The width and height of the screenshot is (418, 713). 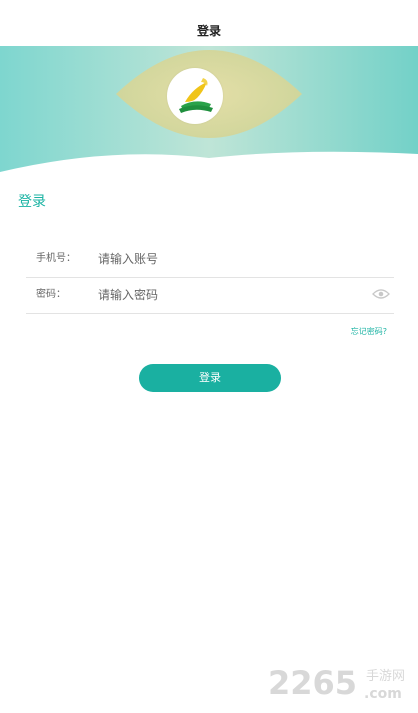 What do you see at coordinates (229, 259) in the screenshot?
I see `phone-input` at bounding box center [229, 259].